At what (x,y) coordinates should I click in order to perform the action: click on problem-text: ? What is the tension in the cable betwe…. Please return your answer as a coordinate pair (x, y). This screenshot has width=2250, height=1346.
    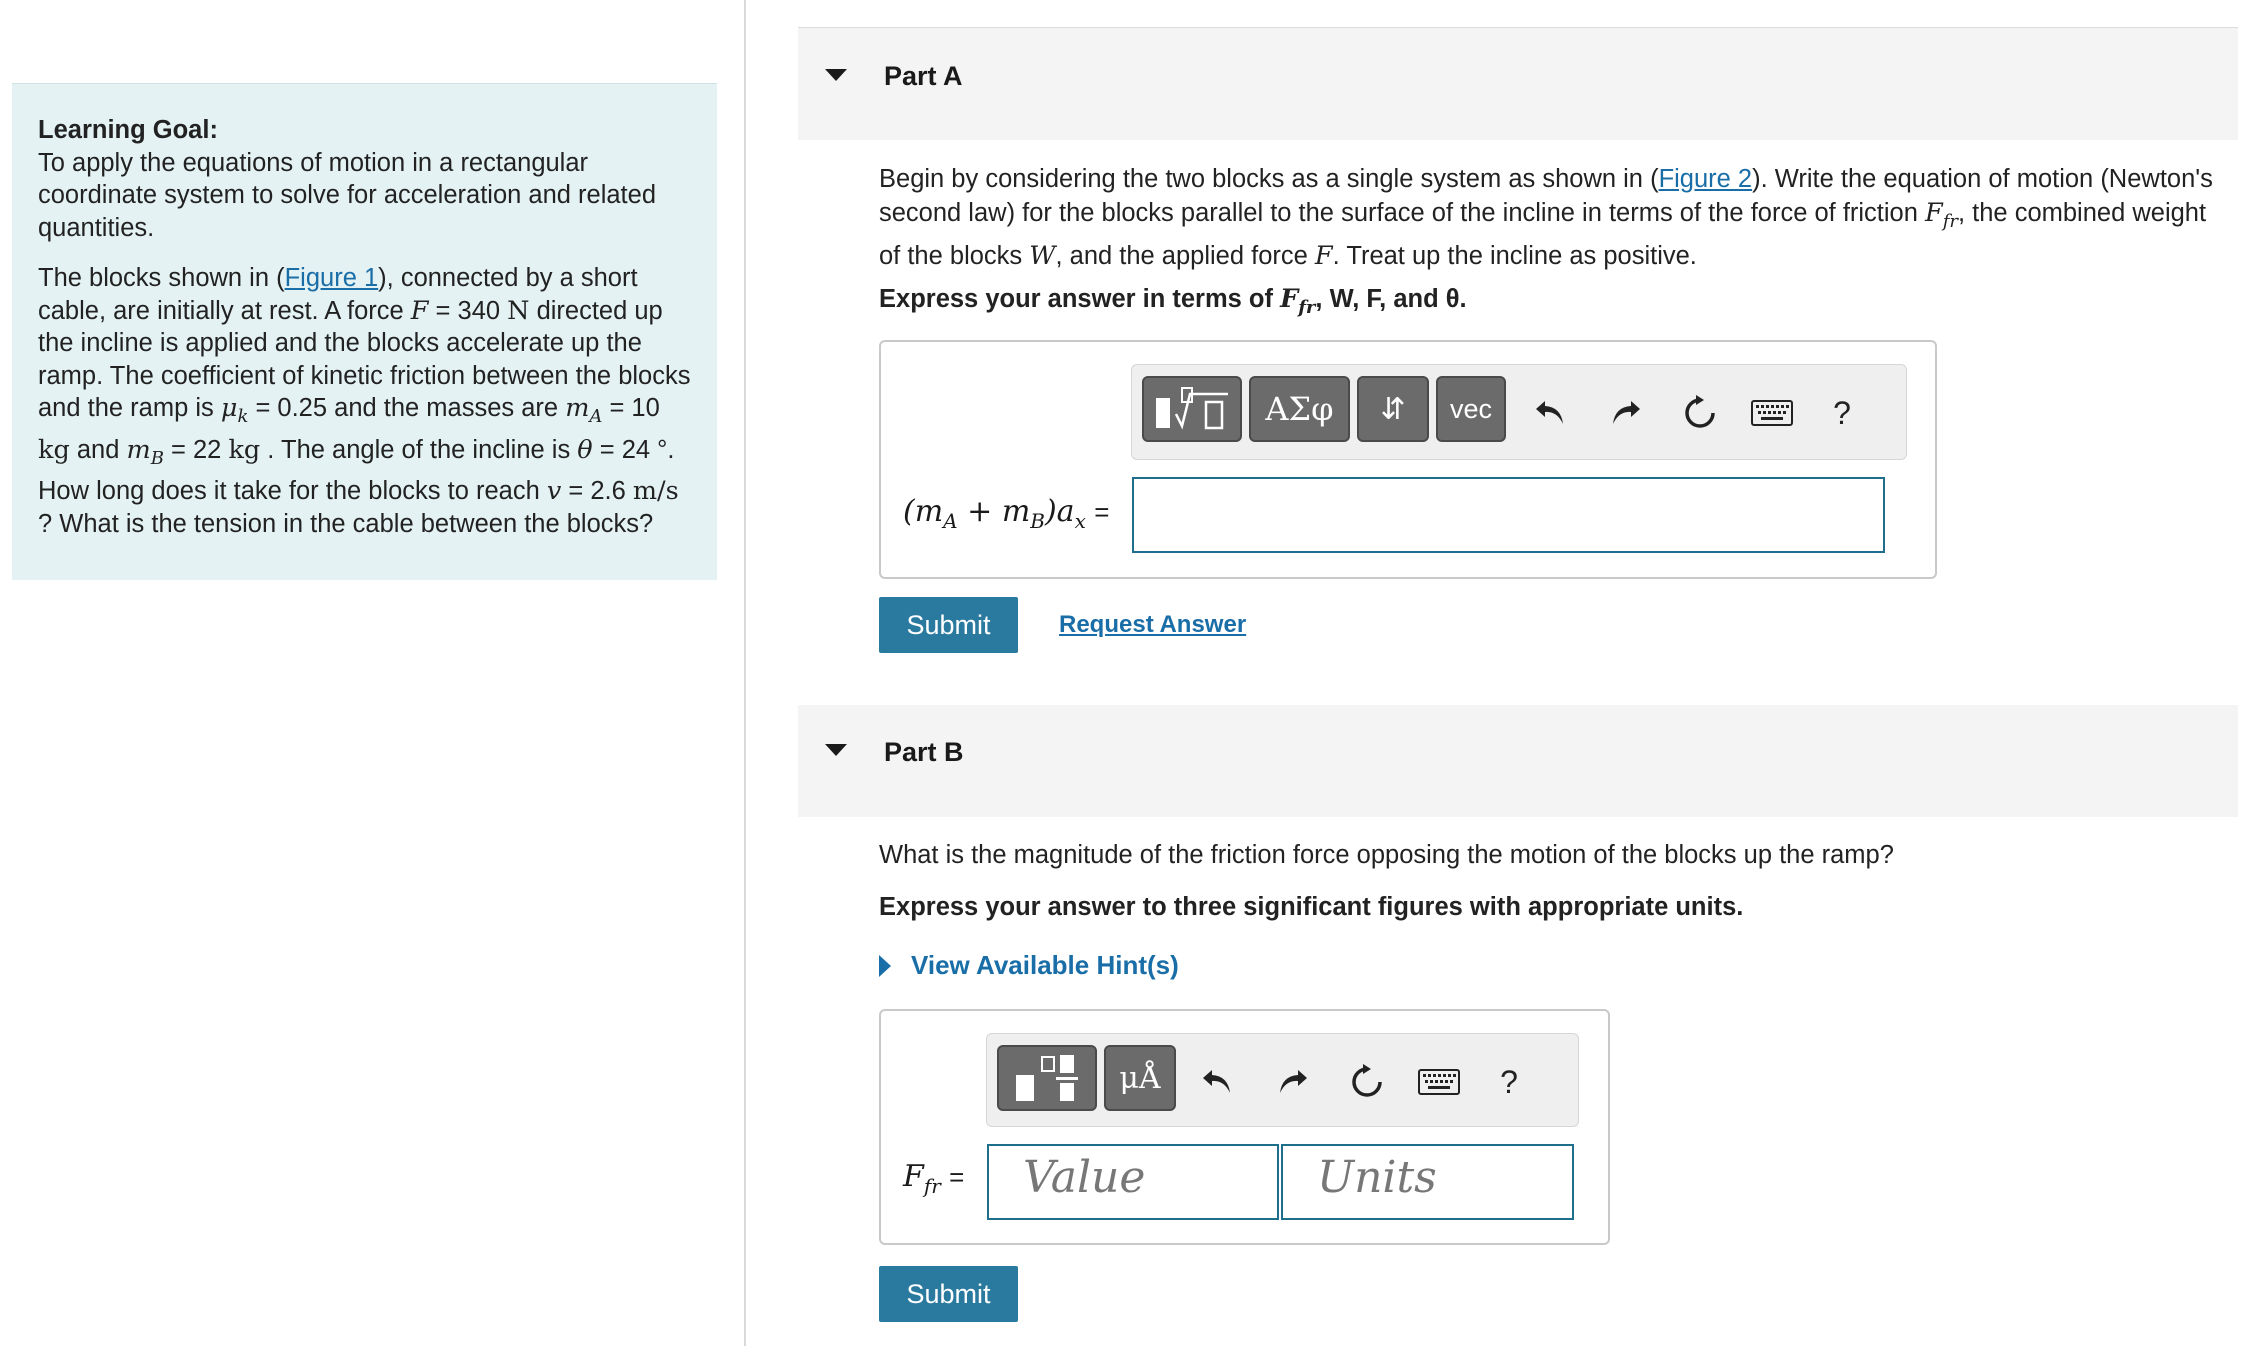
    Looking at the image, I should click on (346, 523).